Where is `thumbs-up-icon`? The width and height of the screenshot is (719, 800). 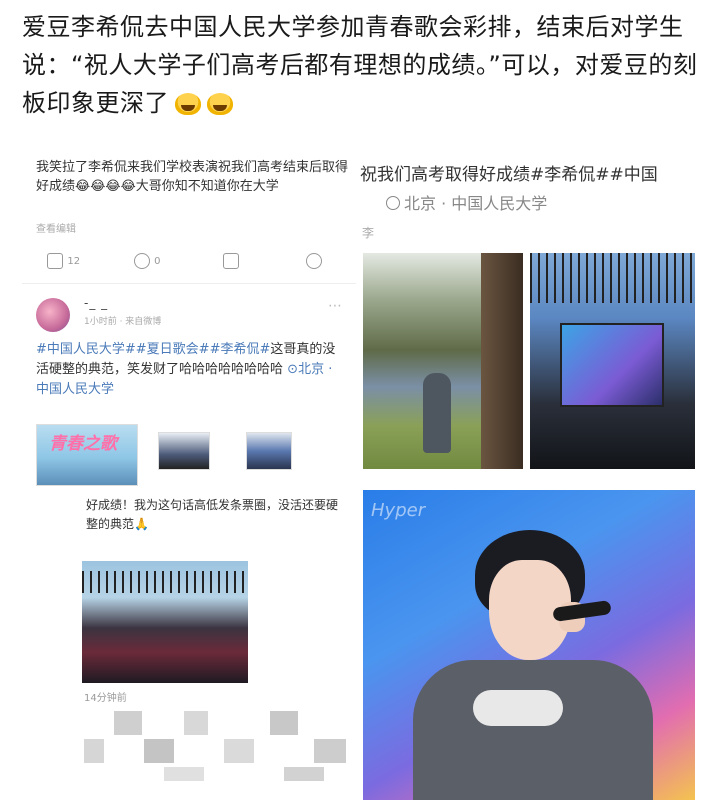
thumbs-up-icon is located at coordinates (55, 261).